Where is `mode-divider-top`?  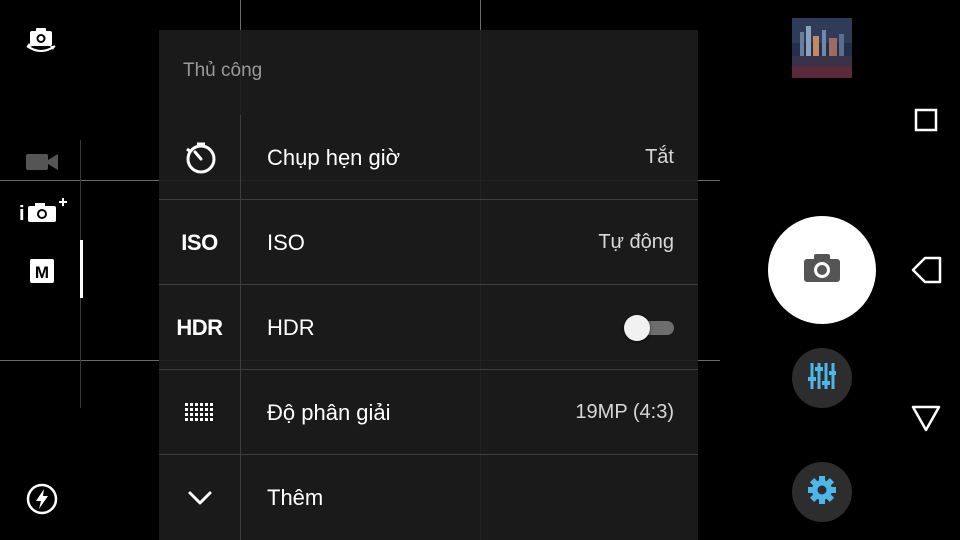 mode-divider-top is located at coordinates (80, 190).